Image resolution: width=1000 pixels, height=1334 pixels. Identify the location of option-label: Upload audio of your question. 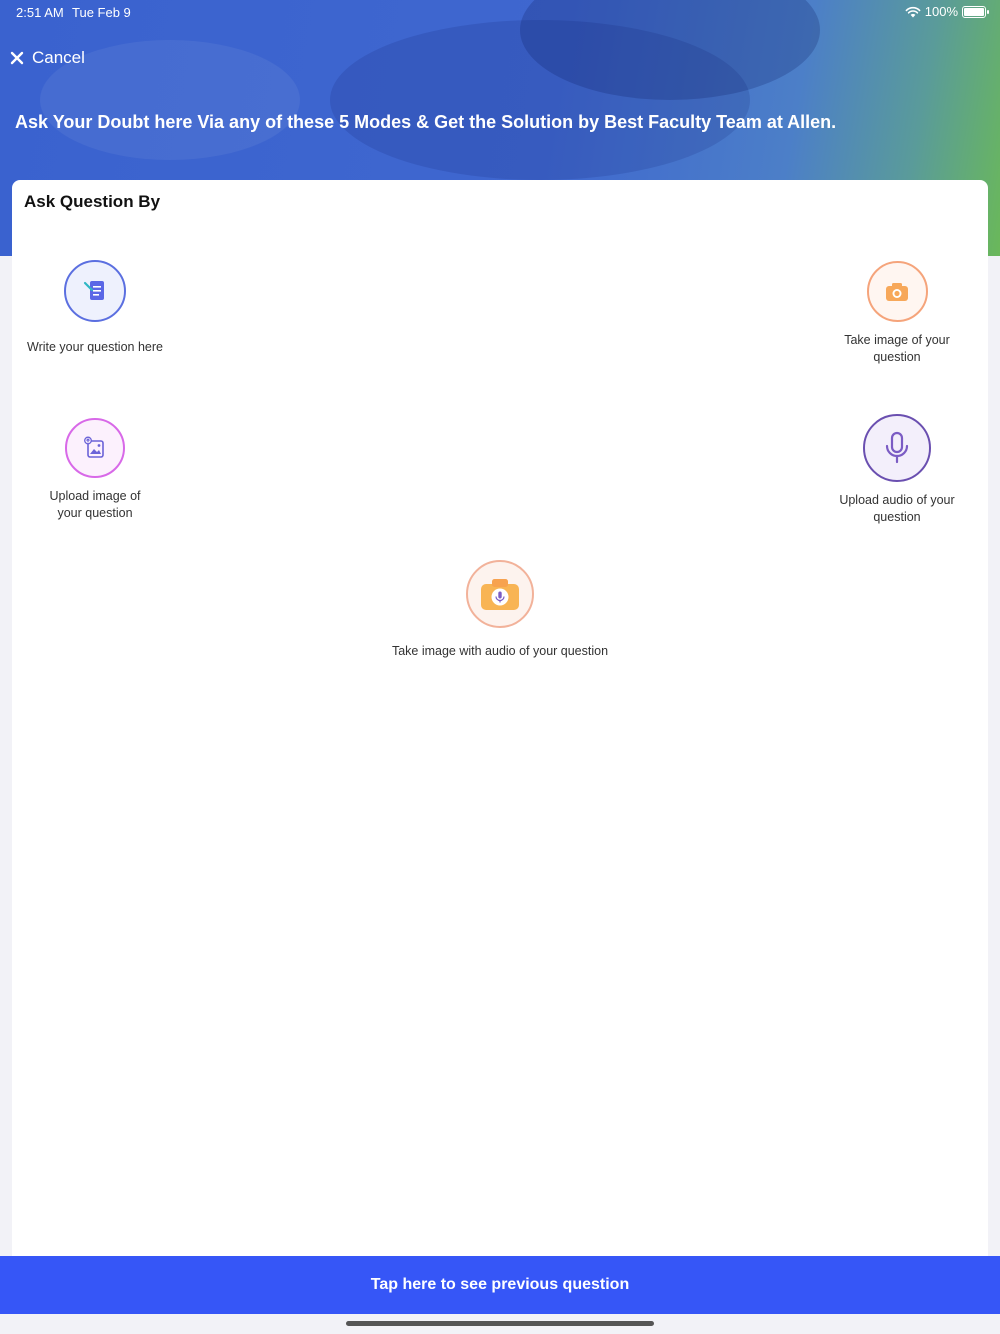
(897, 508).